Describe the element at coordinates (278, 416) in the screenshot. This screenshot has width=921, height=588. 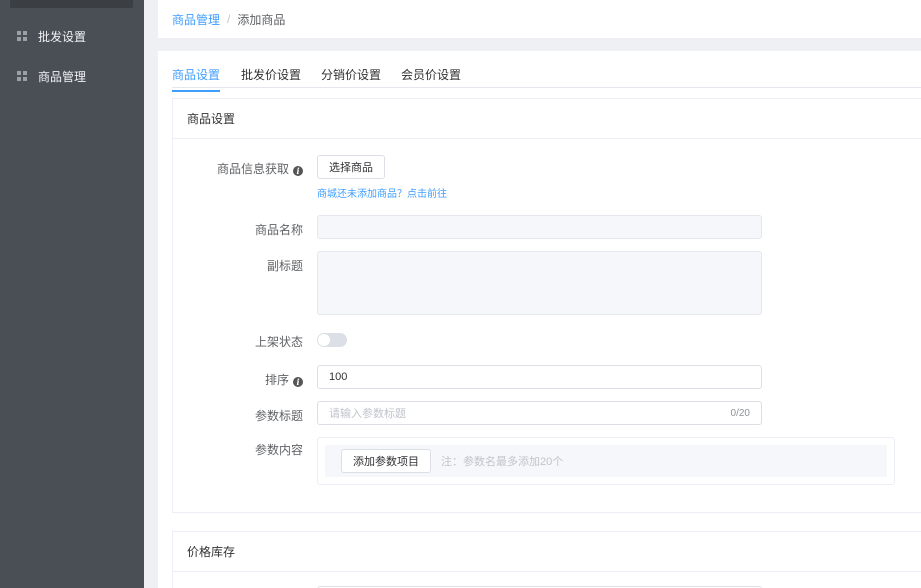
I see `param-title-label: 参数标题` at that location.